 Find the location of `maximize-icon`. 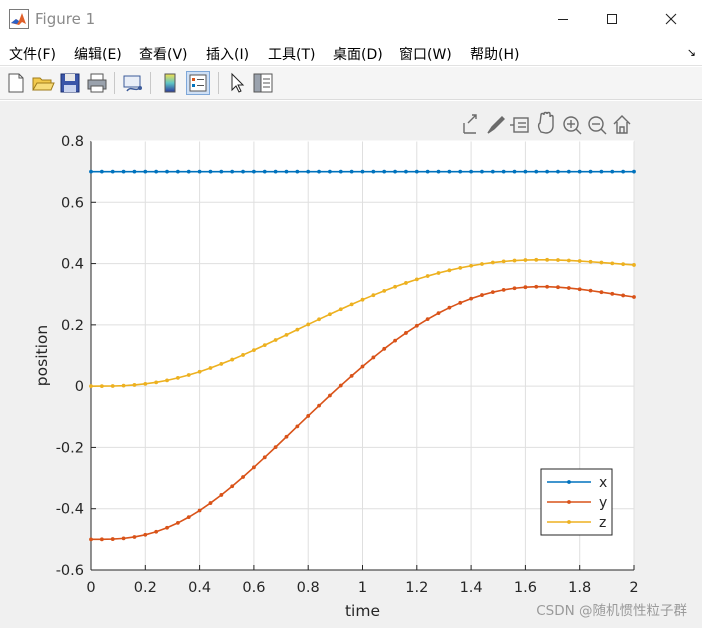

maximize-icon is located at coordinates (612, 19).